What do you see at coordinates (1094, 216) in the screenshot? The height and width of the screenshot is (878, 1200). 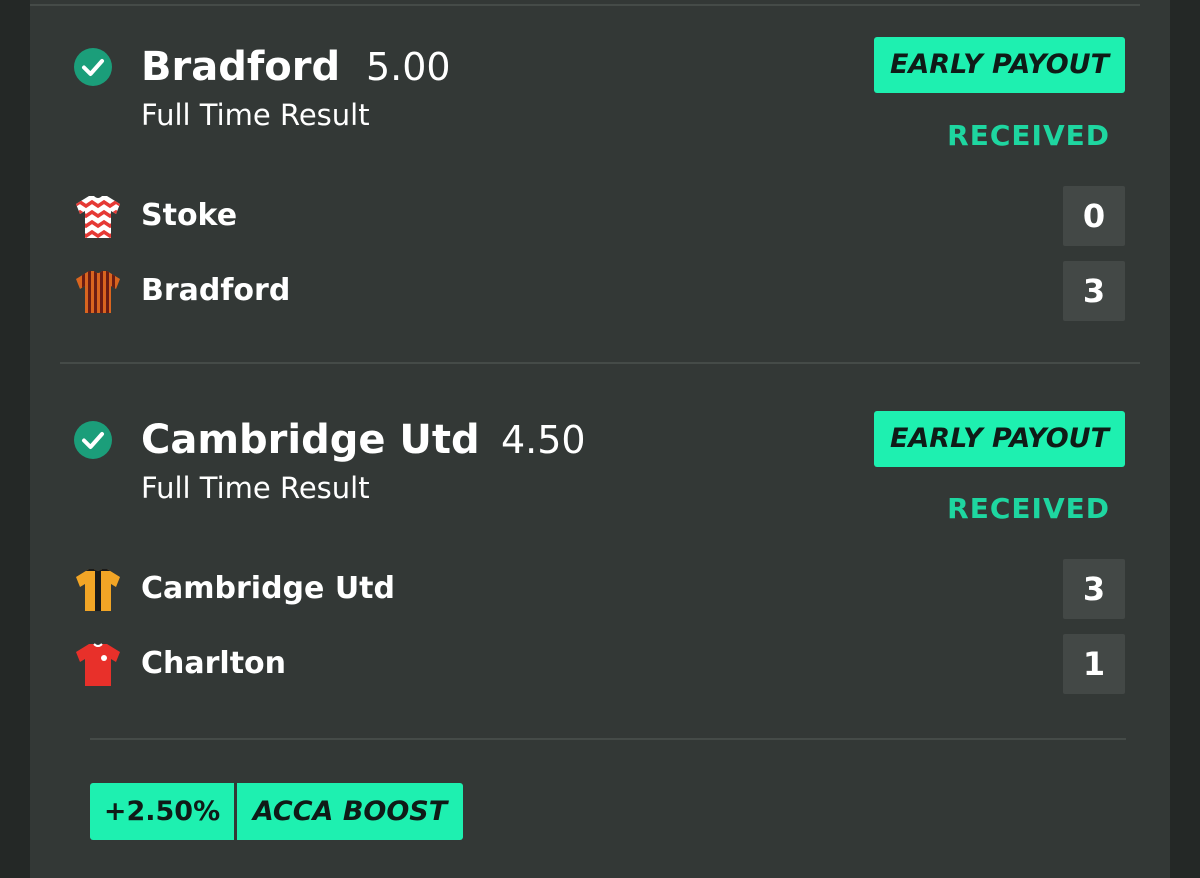 I see `team-score: 0` at bounding box center [1094, 216].